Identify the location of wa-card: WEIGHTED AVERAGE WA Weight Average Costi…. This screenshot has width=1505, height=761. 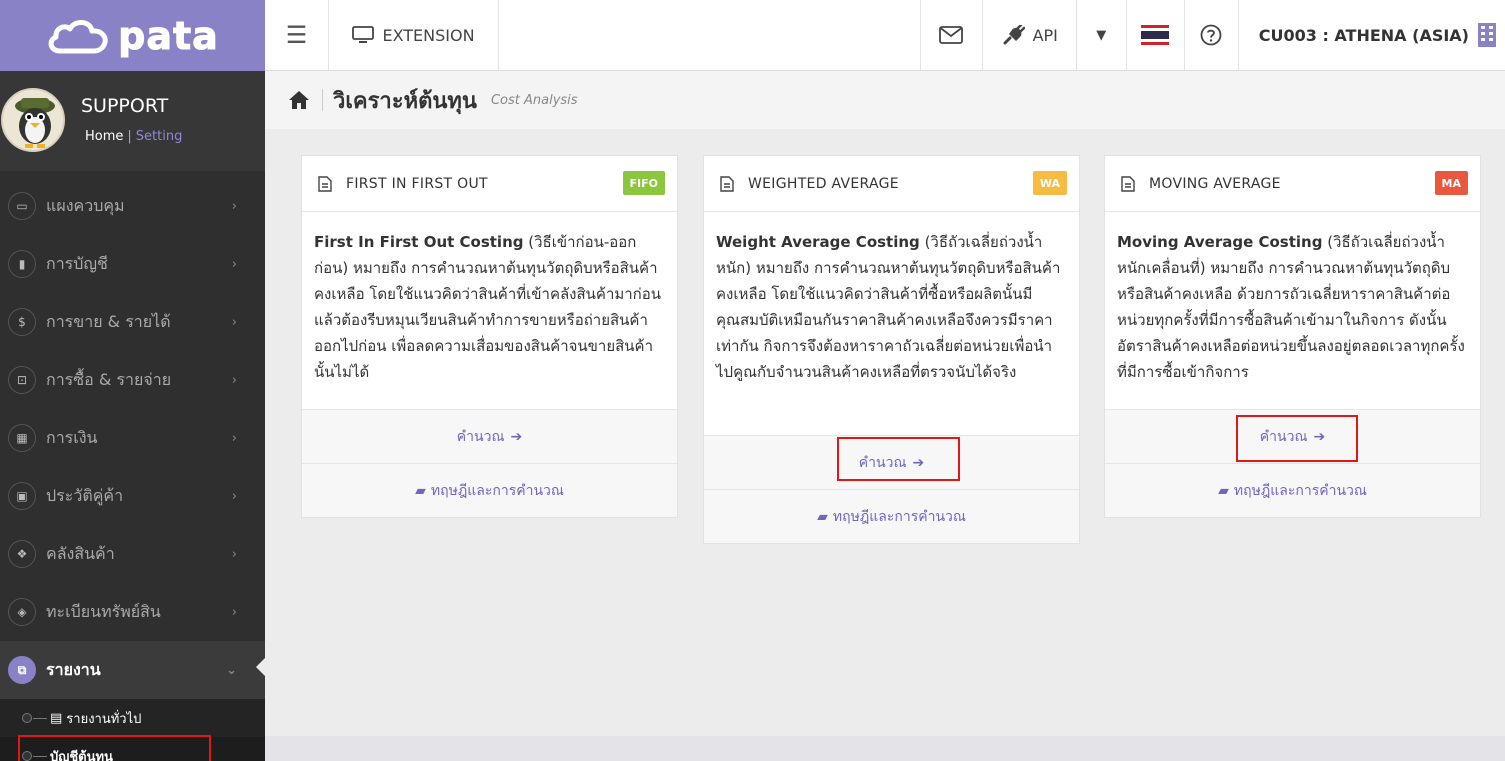
(891, 349).